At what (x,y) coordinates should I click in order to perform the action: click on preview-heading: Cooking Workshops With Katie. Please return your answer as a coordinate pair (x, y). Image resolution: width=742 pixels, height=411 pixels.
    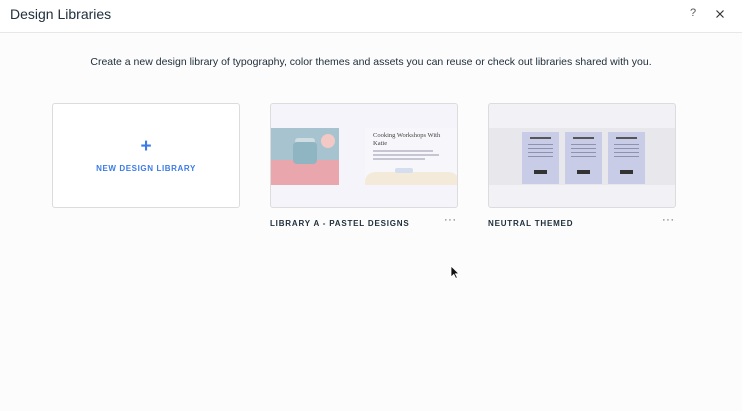
    Looking at the image, I should click on (407, 139).